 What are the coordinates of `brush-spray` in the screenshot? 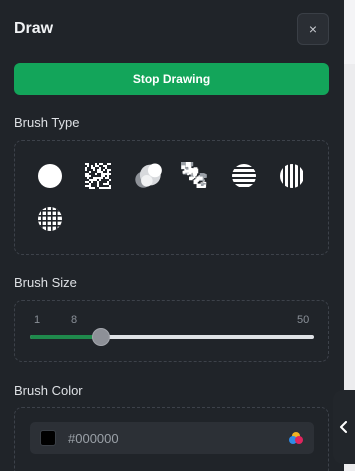 It's located at (194, 175).